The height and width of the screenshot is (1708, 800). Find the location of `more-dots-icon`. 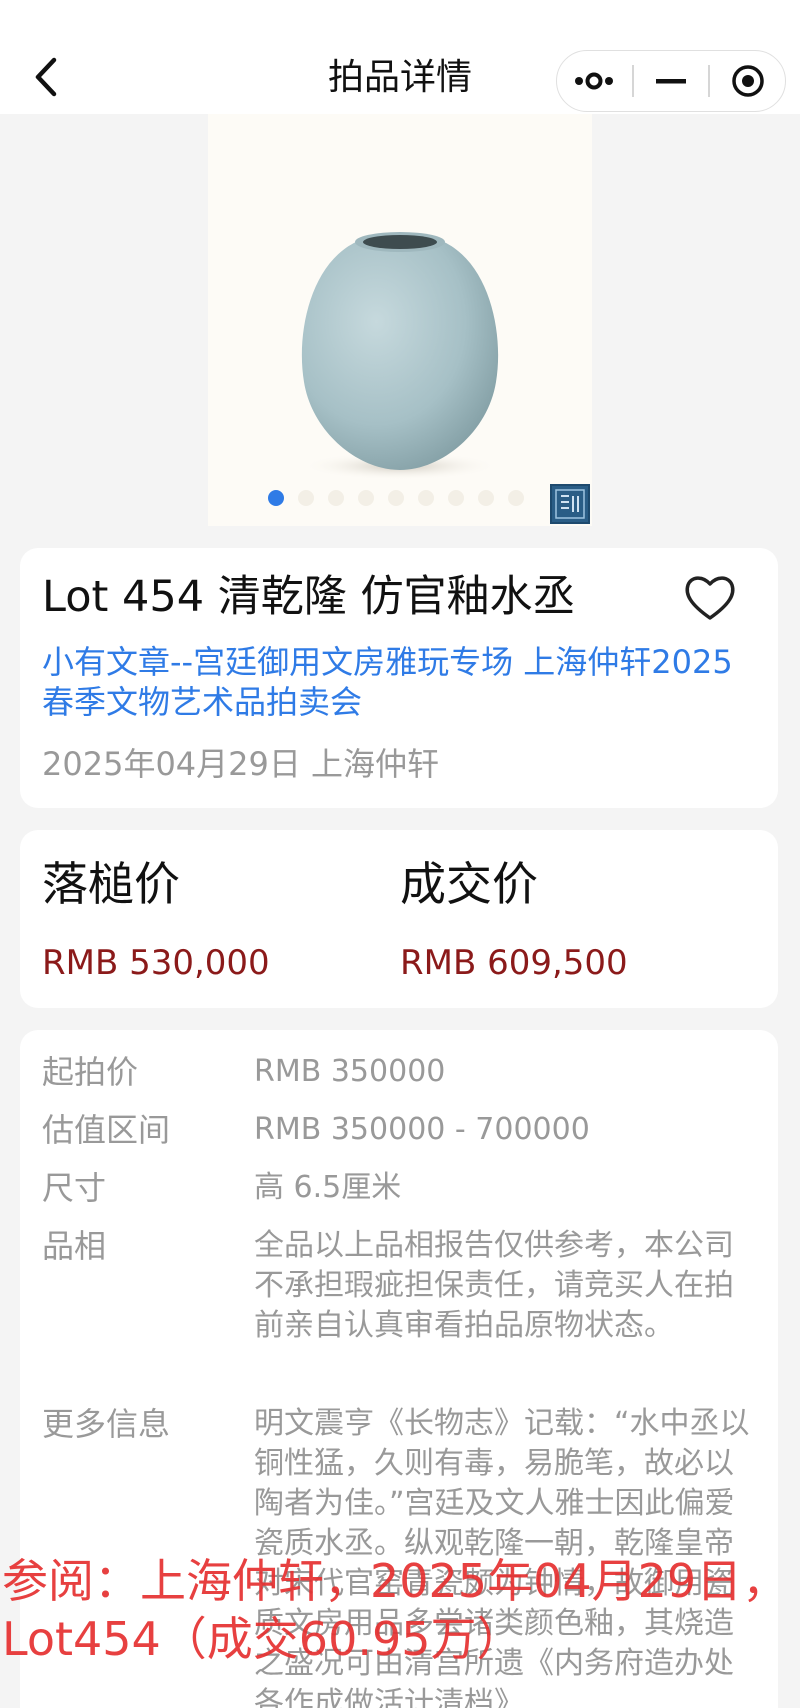

more-dots-icon is located at coordinates (594, 81).